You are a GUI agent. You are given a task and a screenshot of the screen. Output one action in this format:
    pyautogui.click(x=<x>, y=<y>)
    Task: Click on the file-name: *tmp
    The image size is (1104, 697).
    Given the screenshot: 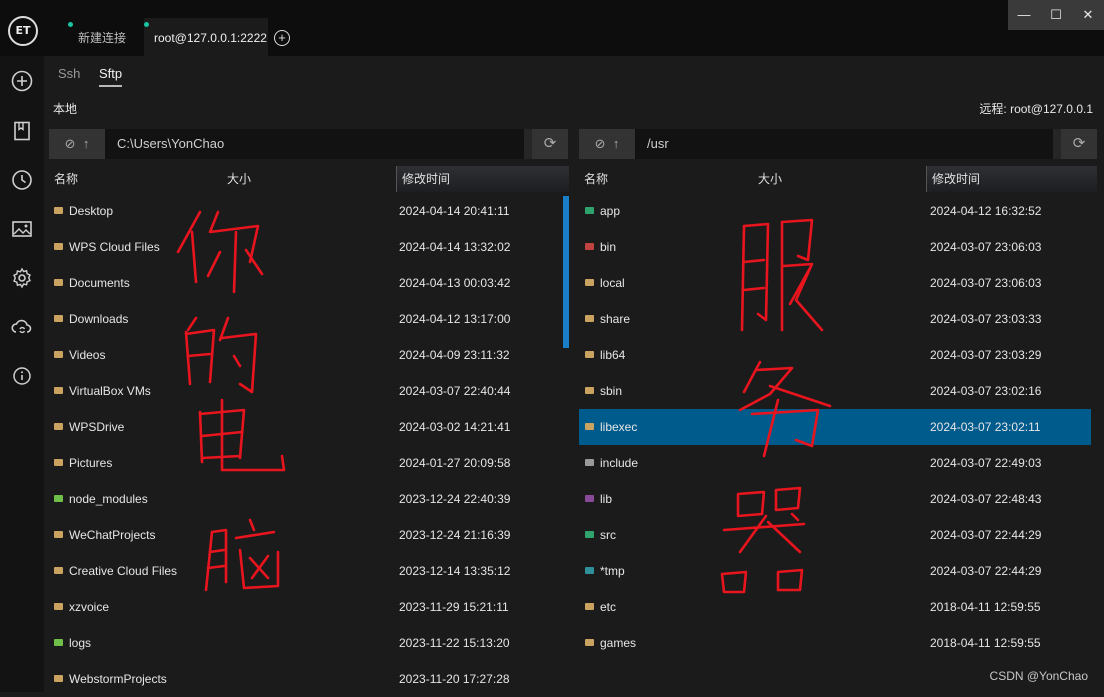 What is the action you would take?
    pyautogui.click(x=612, y=571)
    